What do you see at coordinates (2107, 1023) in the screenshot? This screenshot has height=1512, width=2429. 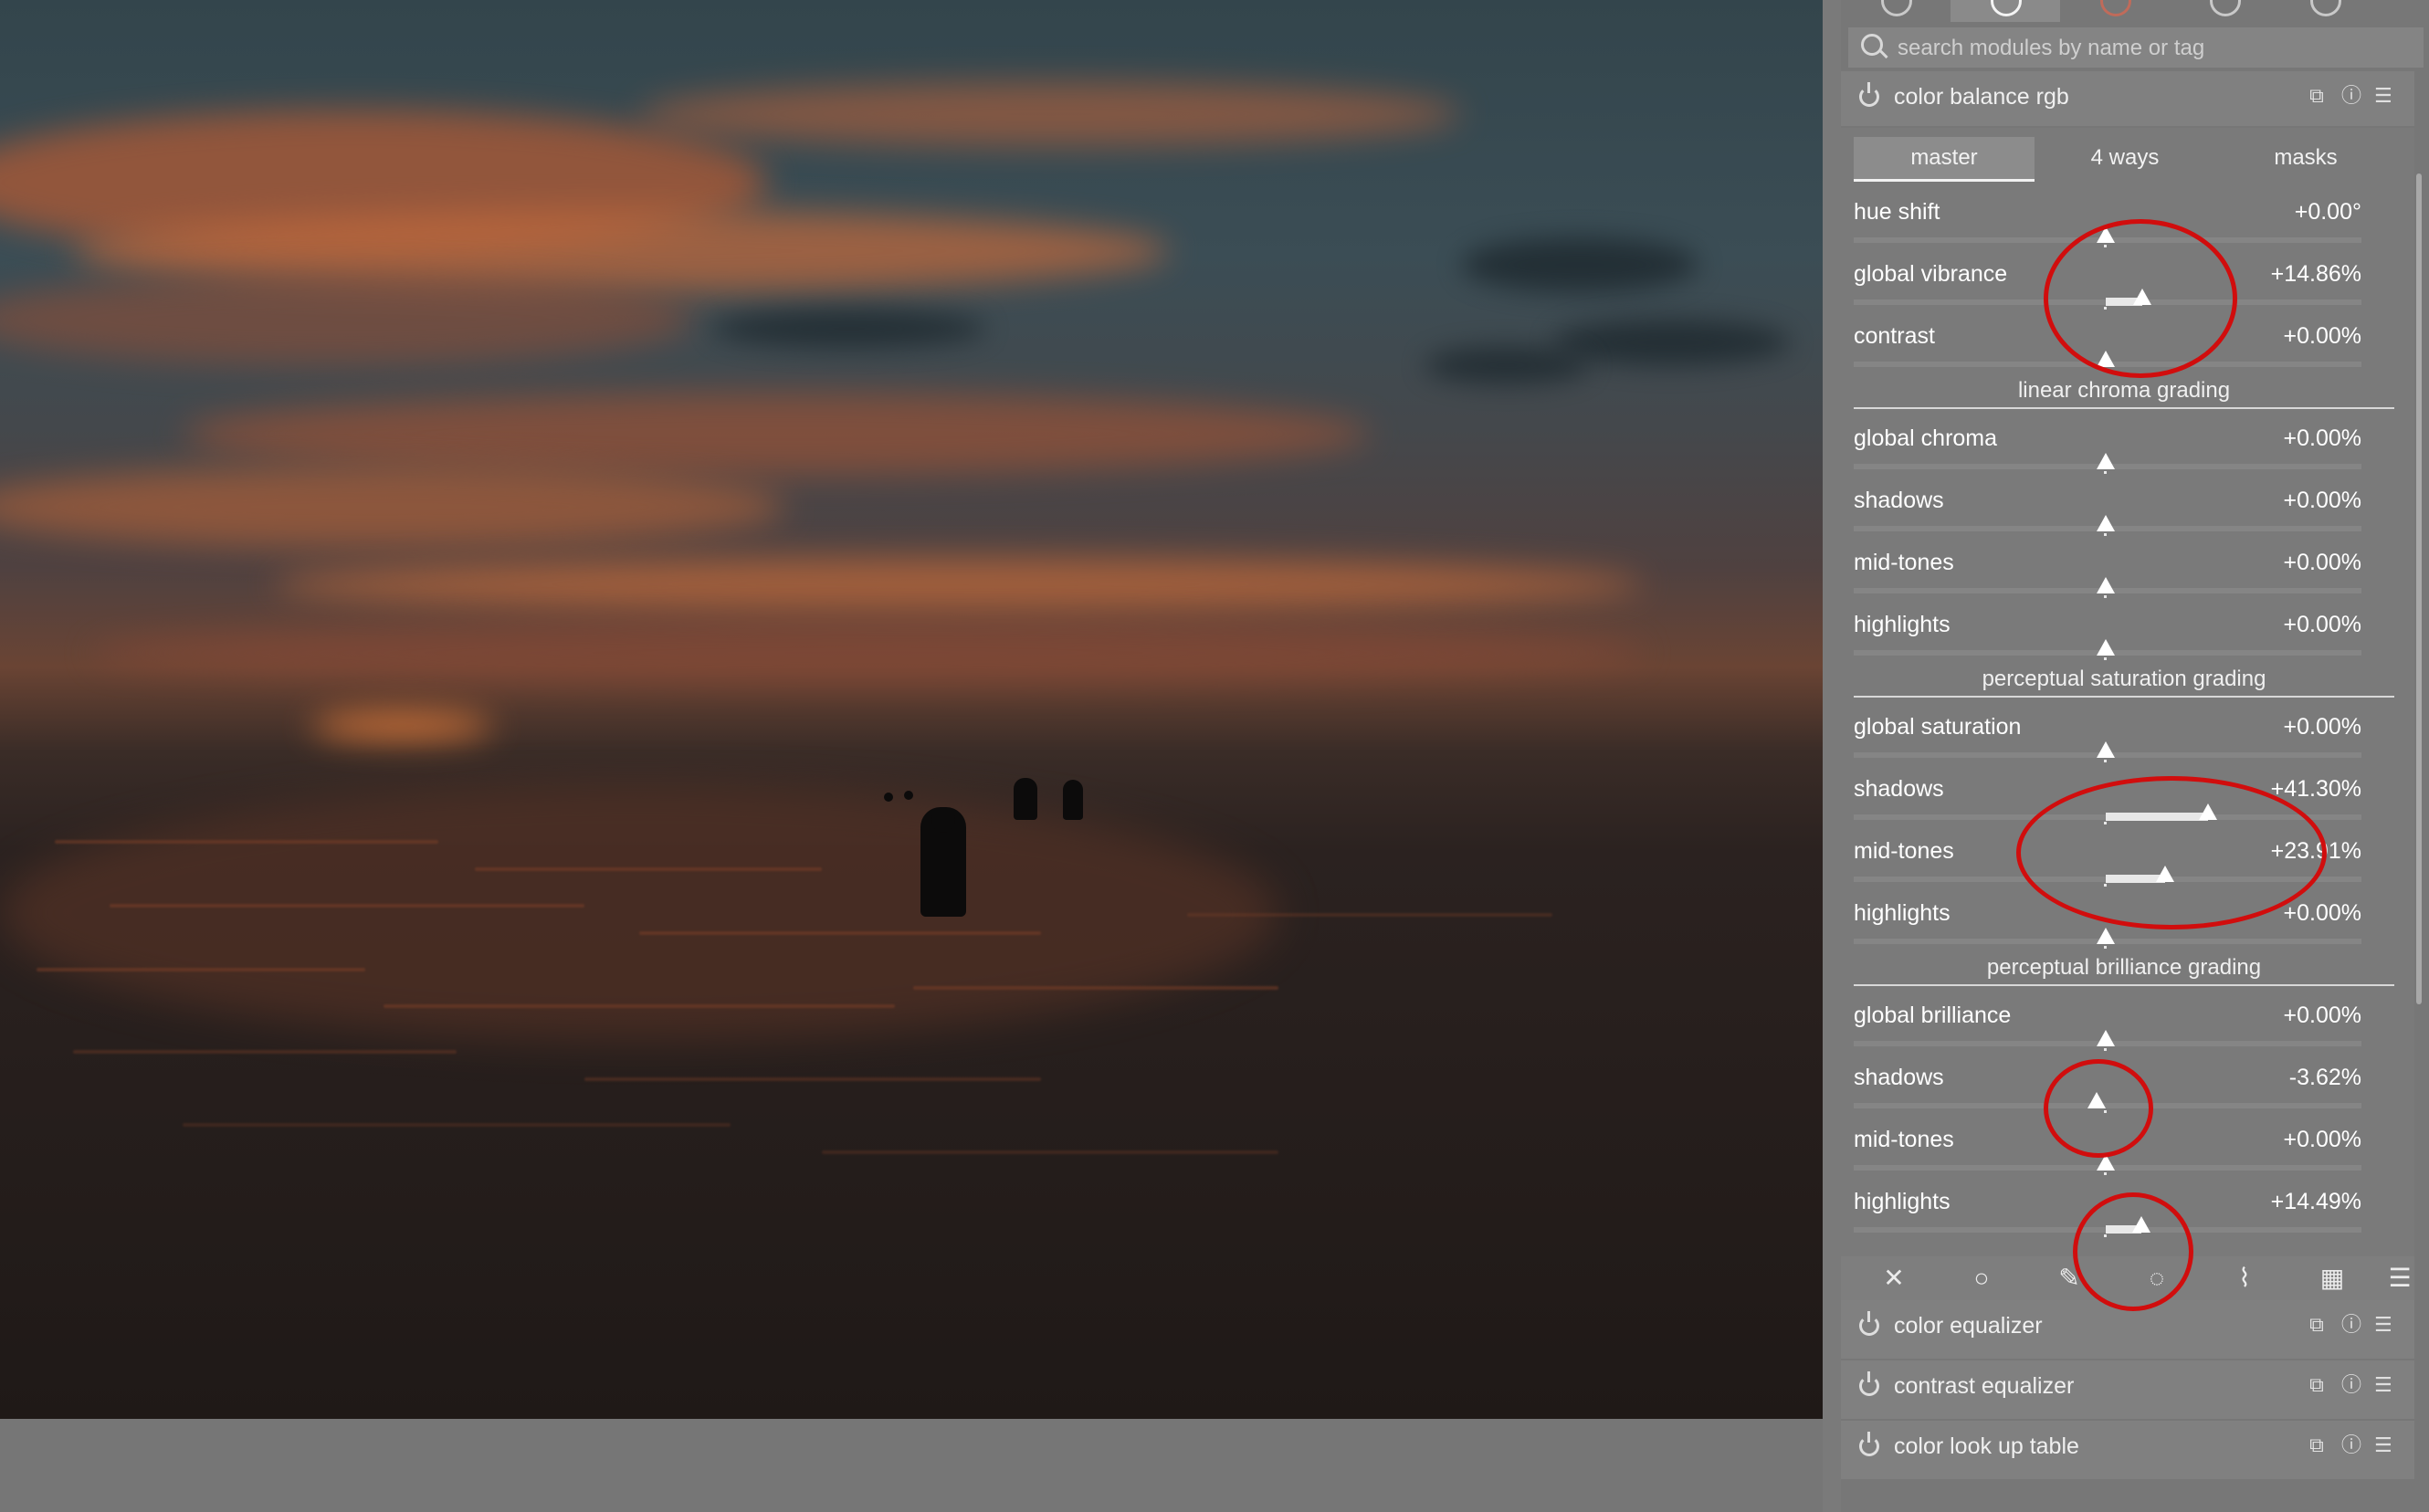 I see `slider-row: global brilliance +0.00%` at bounding box center [2107, 1023].